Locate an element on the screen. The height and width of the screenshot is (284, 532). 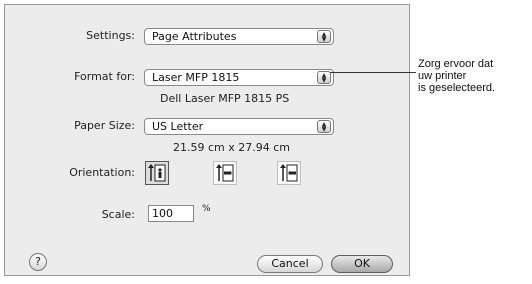
paper-size-popup: US Letter ▲ ▼ is located at coordinates (239, 126).